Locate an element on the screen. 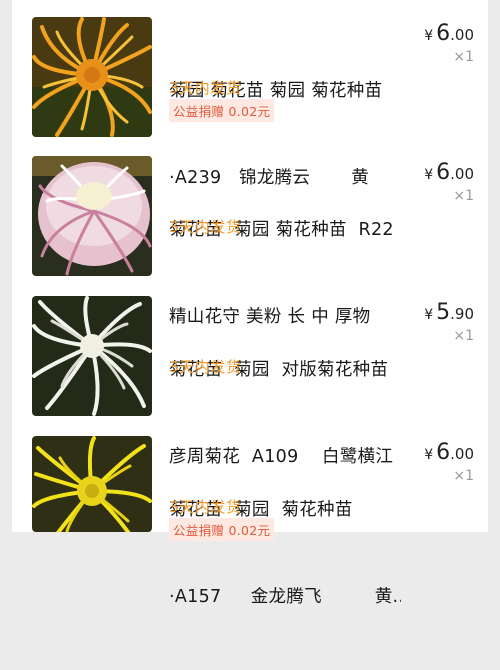  product-price: ¥5.90 is located at coordinates (449, 312).